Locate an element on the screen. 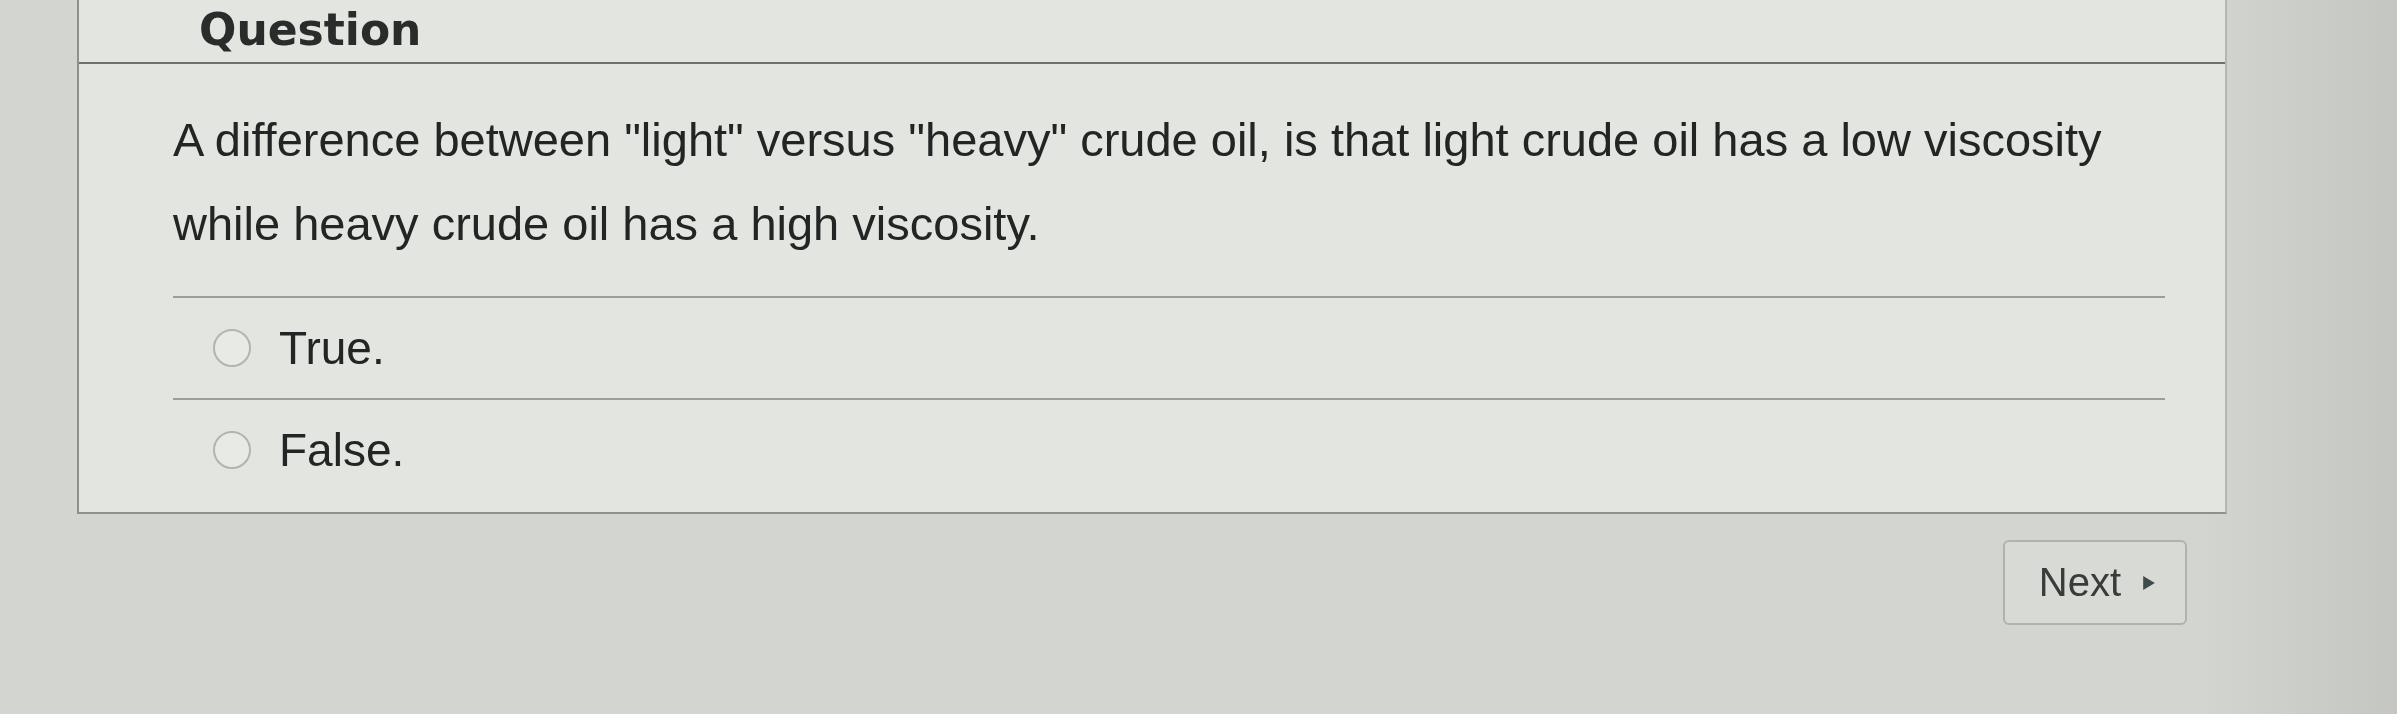 The image size is (2397, 714). next-button: Next is located at coordinates (2094, 582).